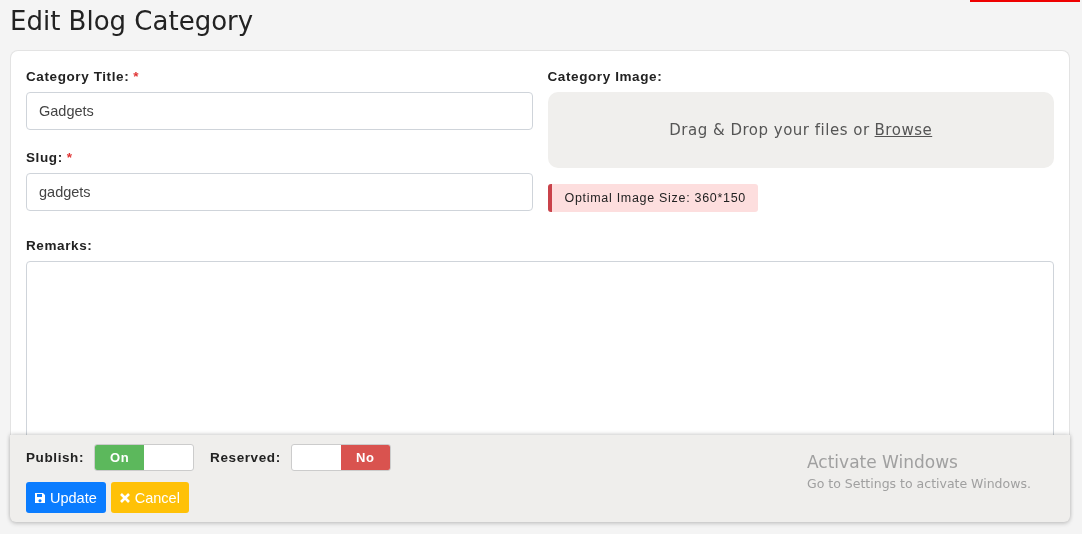 This screenshot has height=534, width=1082. I want to click on file-dropzone: Drag & Drop your files or Browse, so click(800, 130).